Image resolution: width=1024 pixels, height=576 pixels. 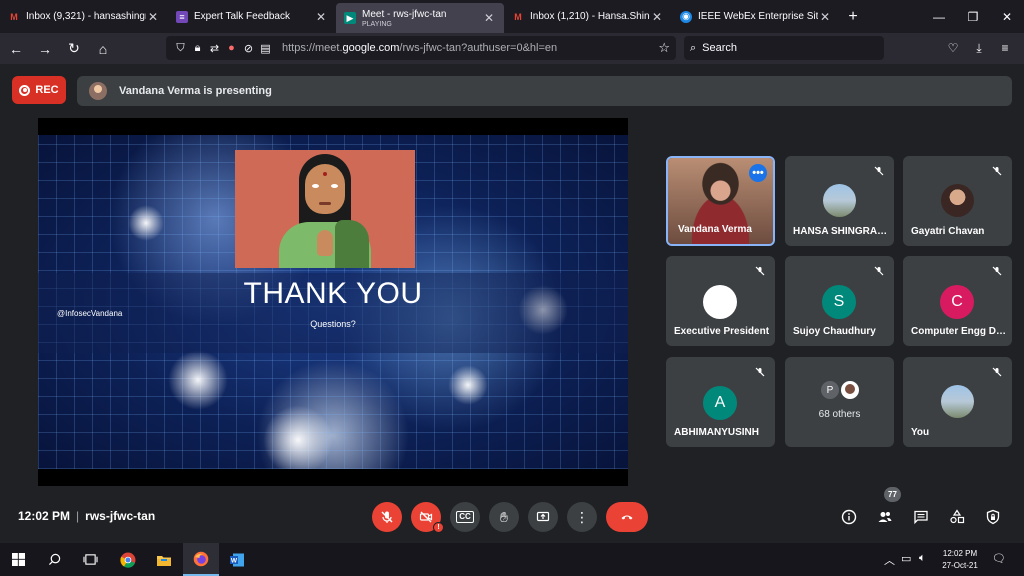 I want to click on word-icon: W, so click(x=237, y=559).